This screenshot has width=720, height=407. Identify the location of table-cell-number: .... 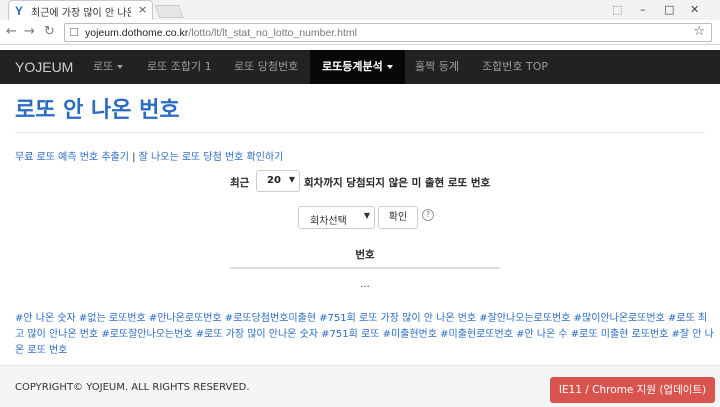
(365, 284).